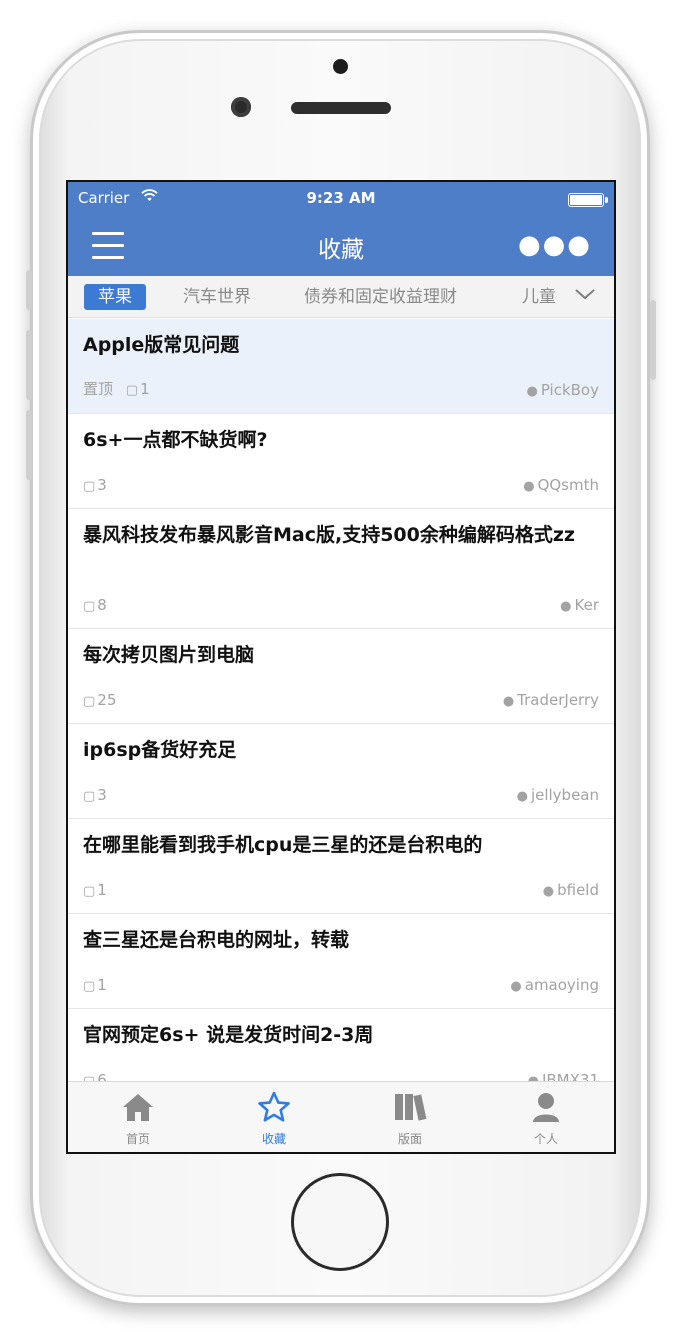 This screenshot has height=1334, width=682. Describe the element at coordinates (138, 1108) in the screenshot. I see `home-icon` at that location.